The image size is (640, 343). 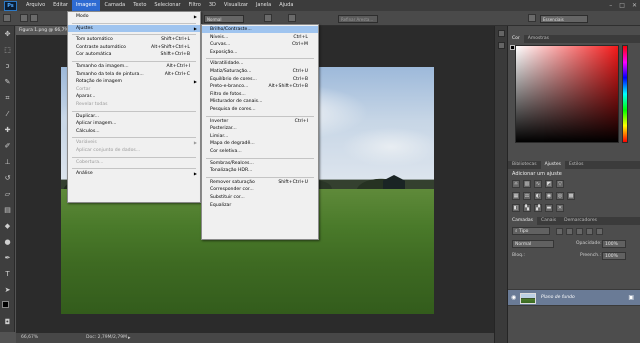 What do you see at coordinates (576, 165) in the screenshot?
I see `tab-estilos: Estilos` at bounding box center [576, 165].